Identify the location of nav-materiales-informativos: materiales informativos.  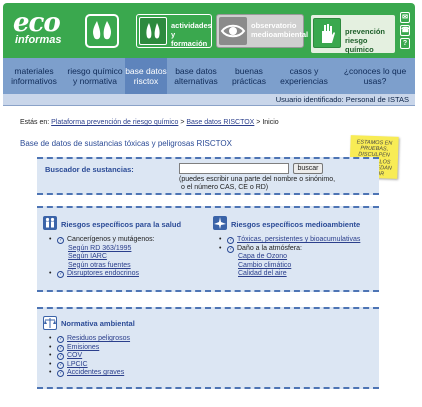
(34, 76).